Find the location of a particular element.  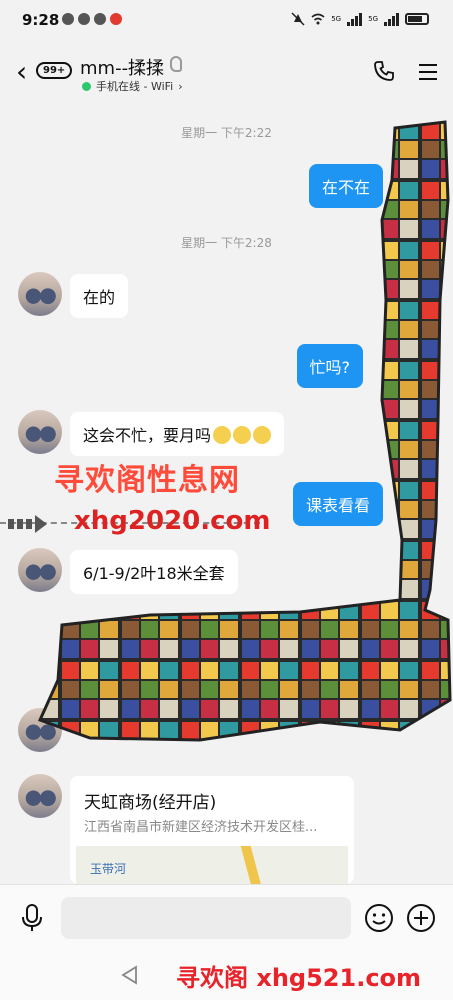

status-right: 5G 5G is located at coordinates (360, 19).